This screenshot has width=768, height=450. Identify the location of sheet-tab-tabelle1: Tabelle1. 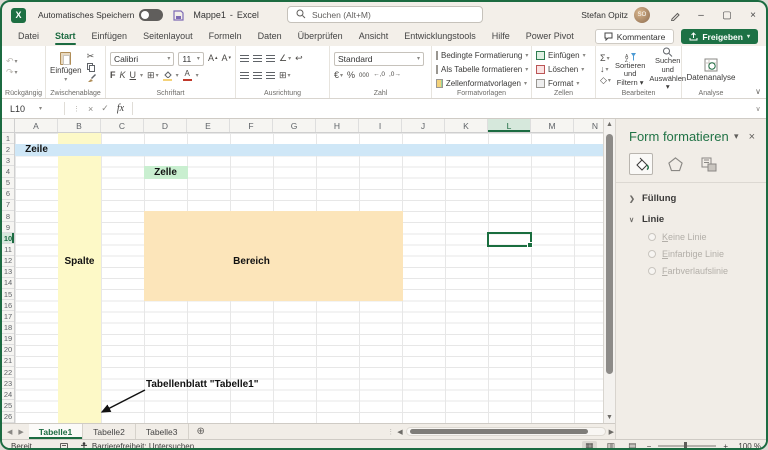
(56, 431).